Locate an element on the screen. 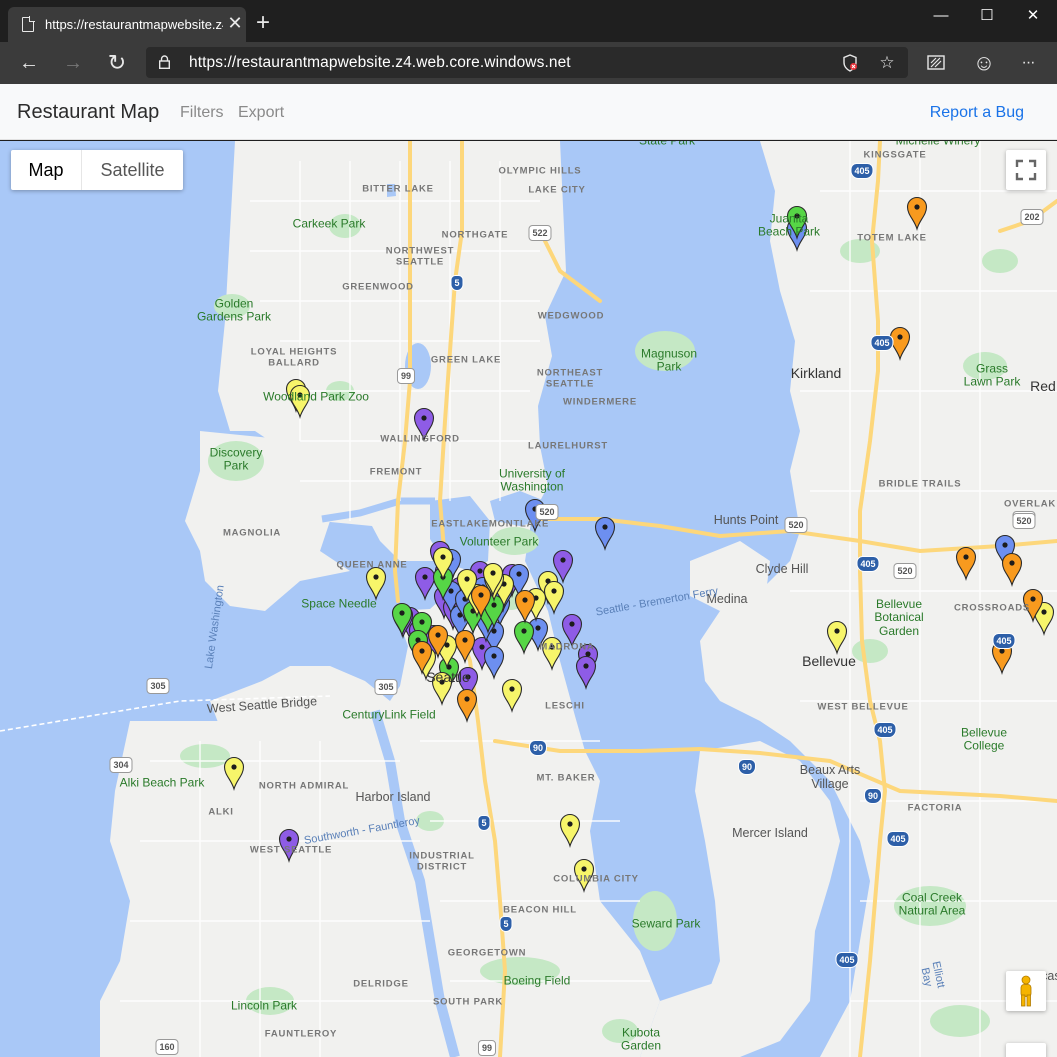 This screenshot has width=1057, height=1057. map-label: NORTH ADMIRAL is located at coordinates (304, 786).